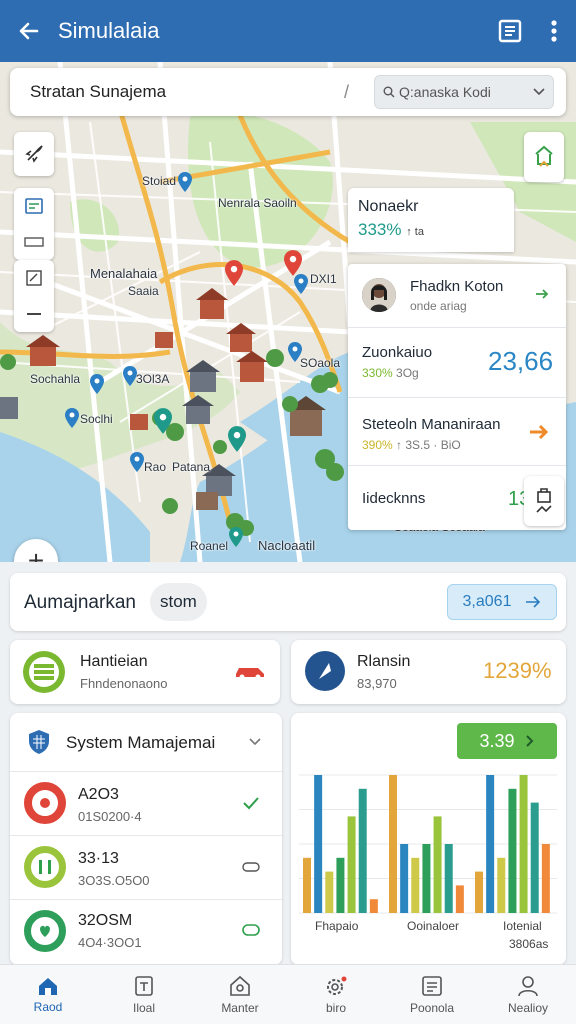 The width and height of the screenshot is (576, 1024). What do you see at coordinates (240, 985) in the screenshot?
I see `house-icon` at bounding box center [240, 985].